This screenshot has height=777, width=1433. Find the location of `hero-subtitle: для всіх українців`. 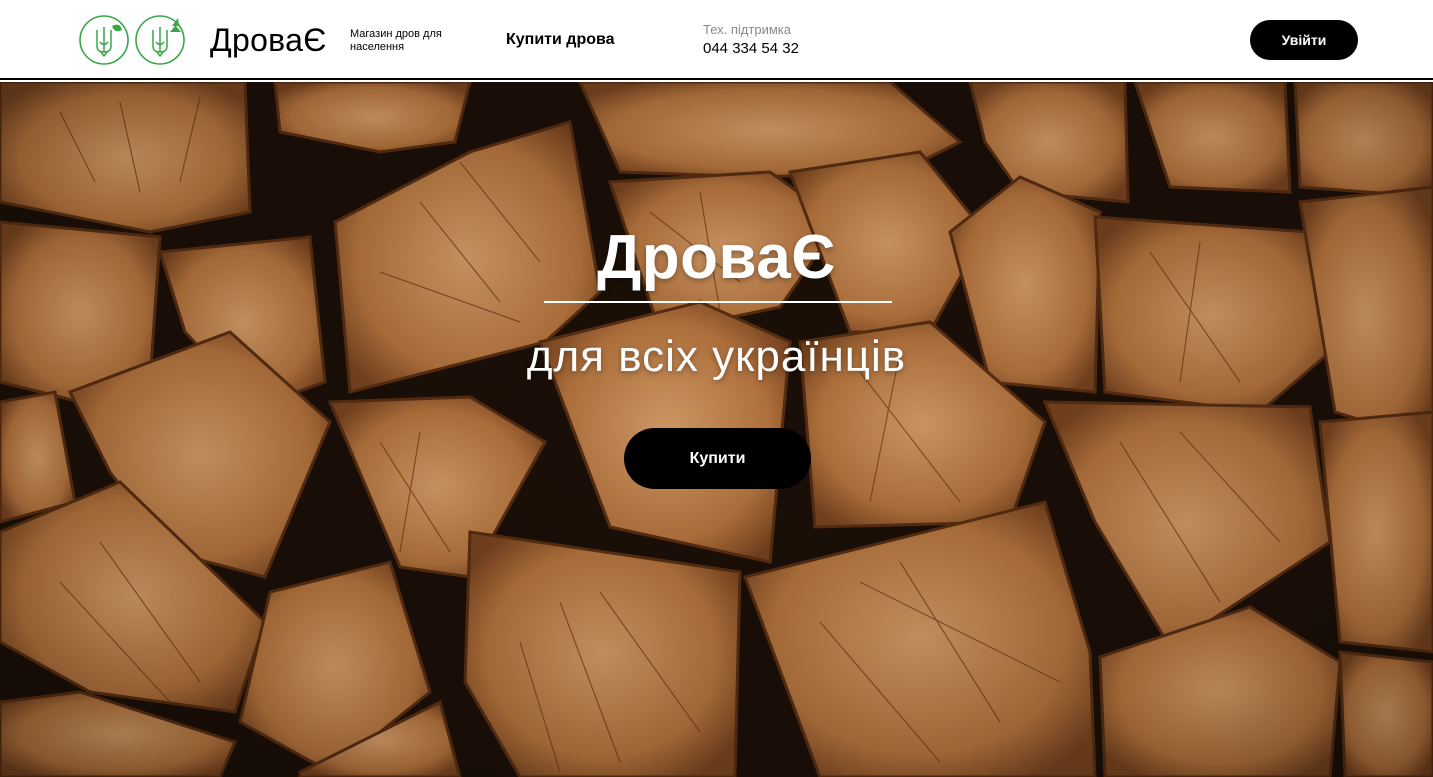

hero-subtitle: для всіх українців is located at coordinates (716, 356).